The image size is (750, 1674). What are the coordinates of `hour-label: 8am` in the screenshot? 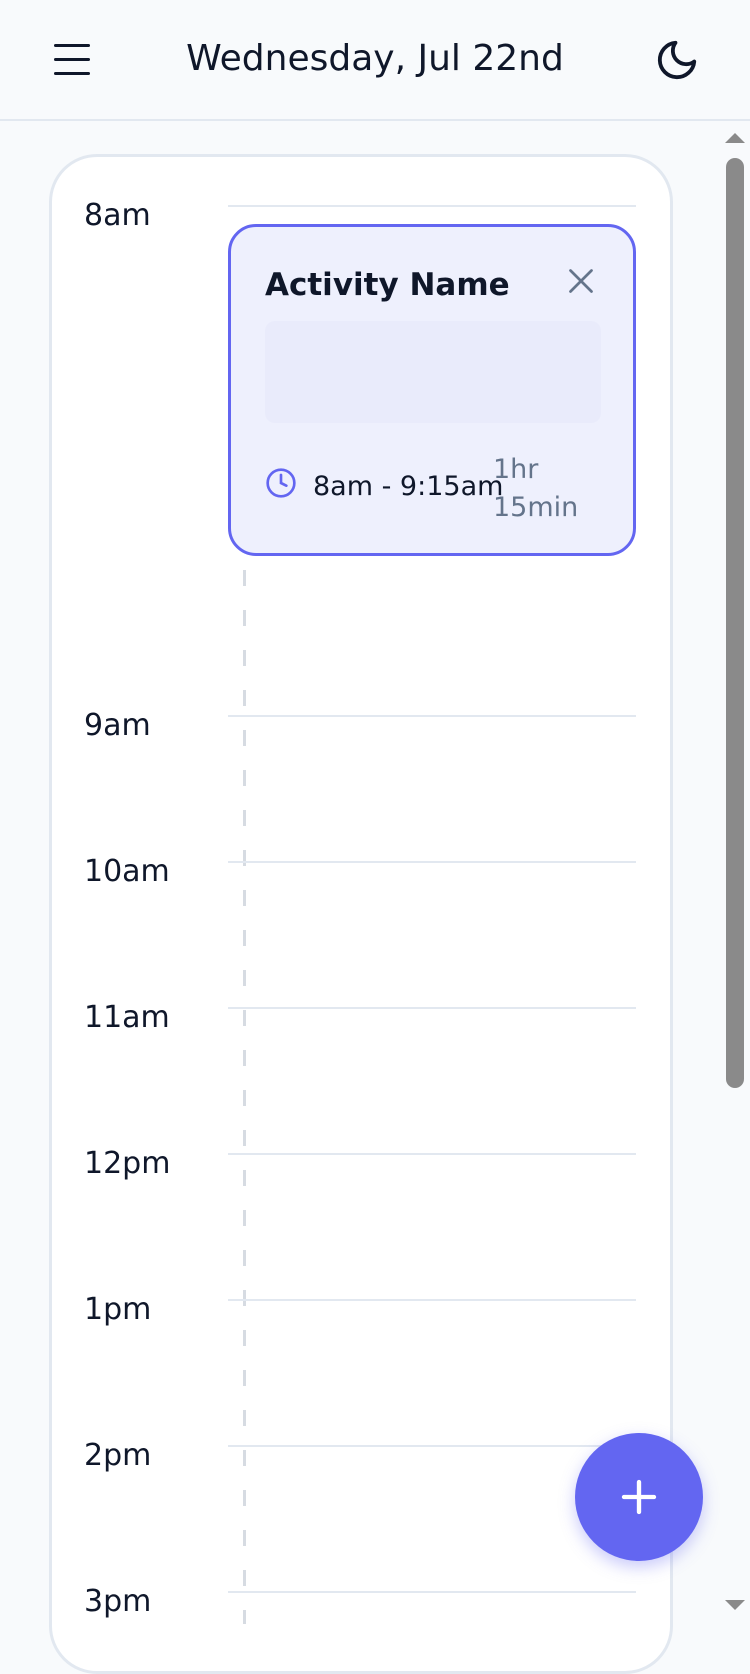 It's located at (117, 215).